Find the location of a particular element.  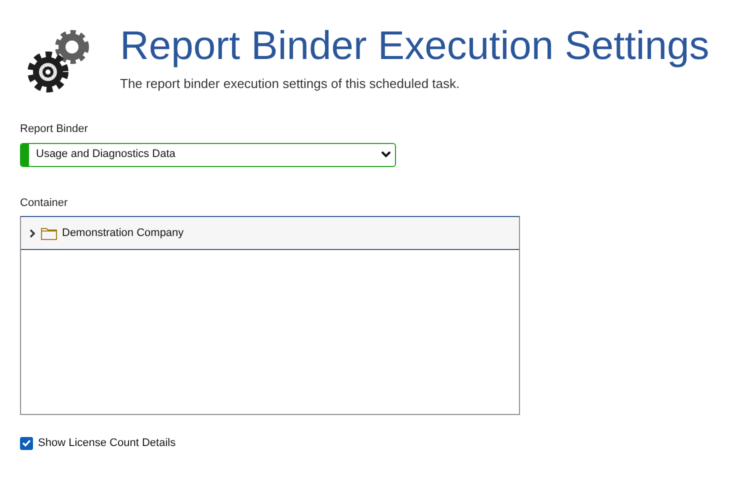

field-label: Container is located at coordinates (44, 203).